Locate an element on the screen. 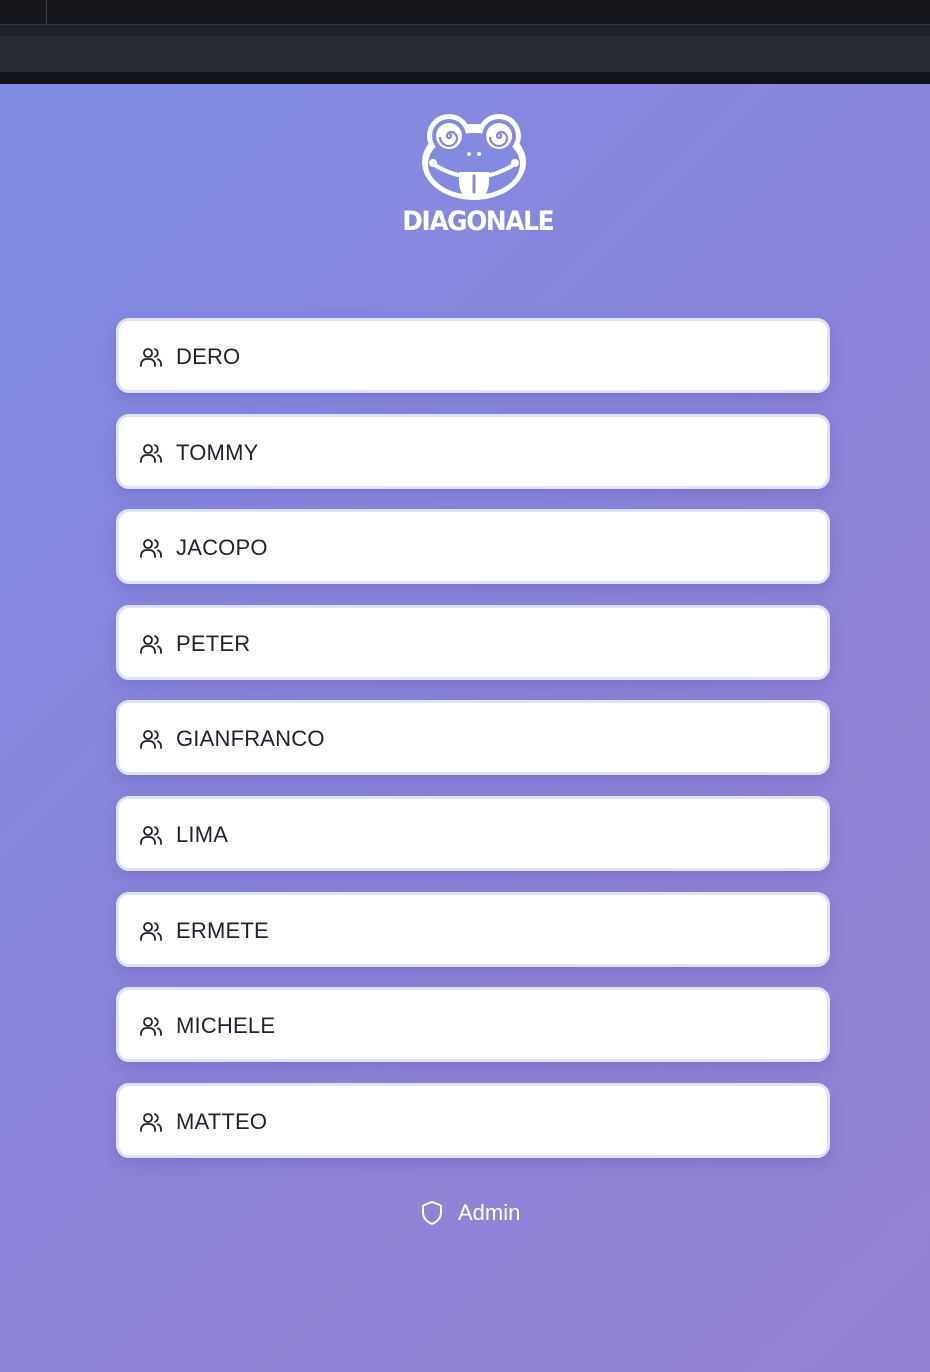 Image resolution: width=930 pixels, height=1372 pixels. tab-separator is located at coordinates (46, 12).